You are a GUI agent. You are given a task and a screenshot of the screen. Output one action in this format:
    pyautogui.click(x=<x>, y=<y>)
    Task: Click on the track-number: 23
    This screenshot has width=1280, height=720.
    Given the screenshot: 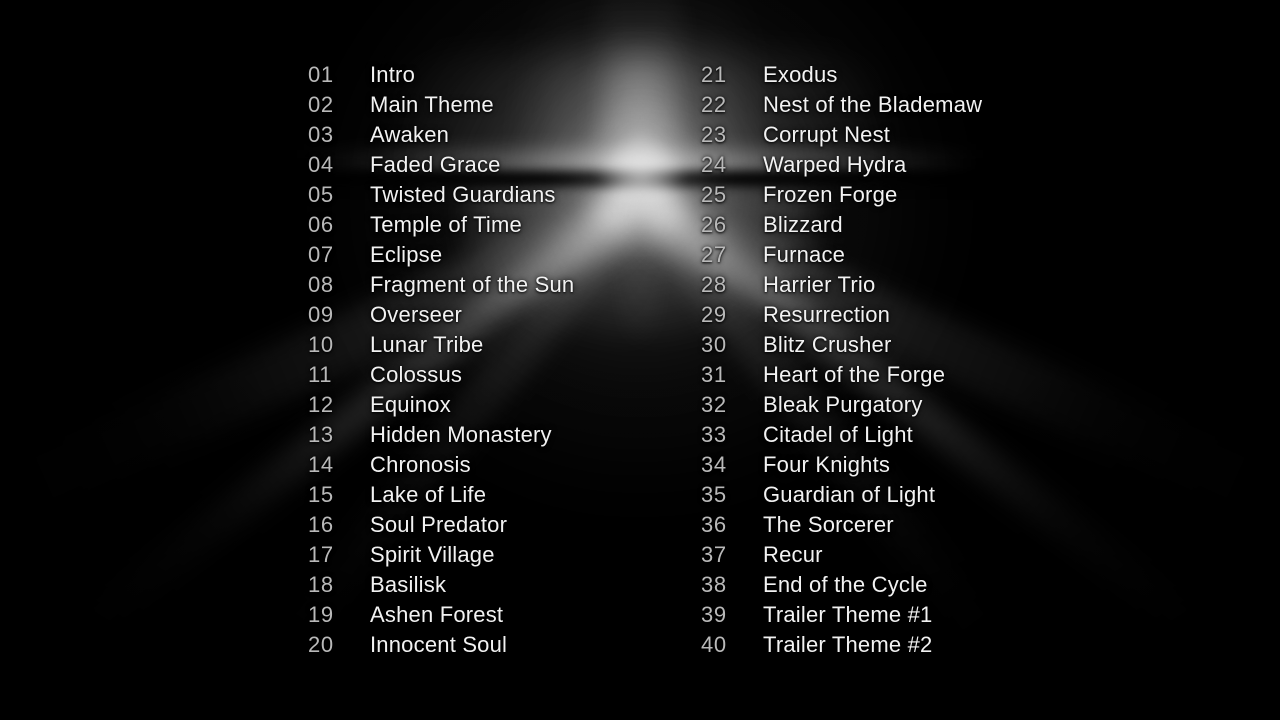 What is the action you would take?
    pyautogui.click(x=714, y=134)
    